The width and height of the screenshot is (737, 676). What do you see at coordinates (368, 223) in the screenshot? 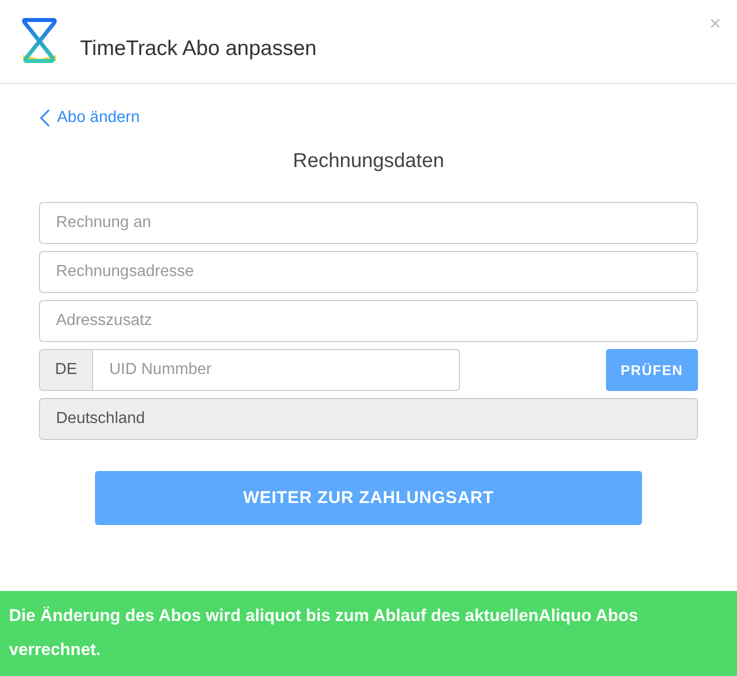
I see `text-field: Rechnung an` at bounding box center [368, 223].